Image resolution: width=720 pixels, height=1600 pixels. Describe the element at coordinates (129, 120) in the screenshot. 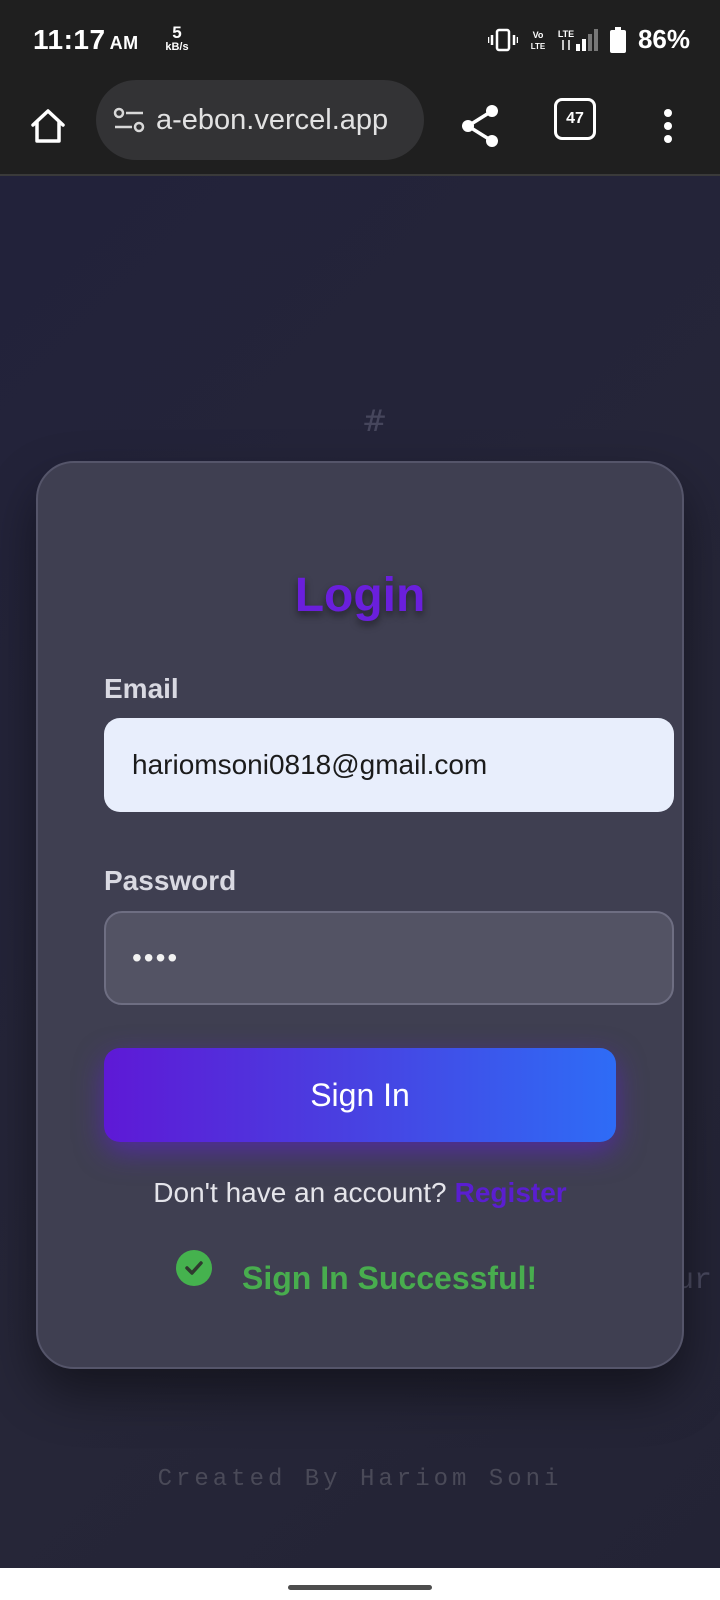

I see `site-settings-icon` at that location.